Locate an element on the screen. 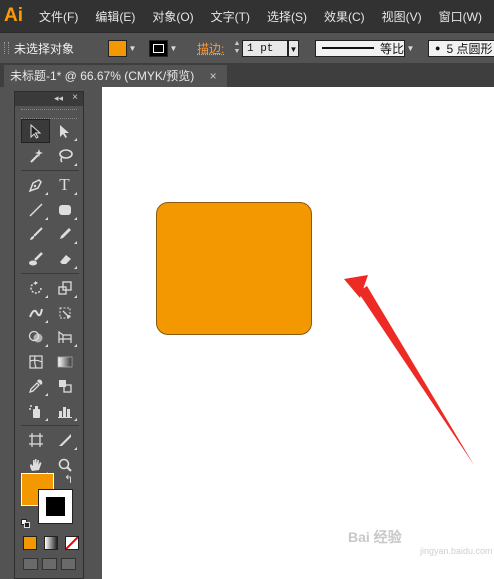 Image resolution: width=494 pixels, height=579 pixels. menu-edit: 编辑(E) is located at coordinates (115, 16).